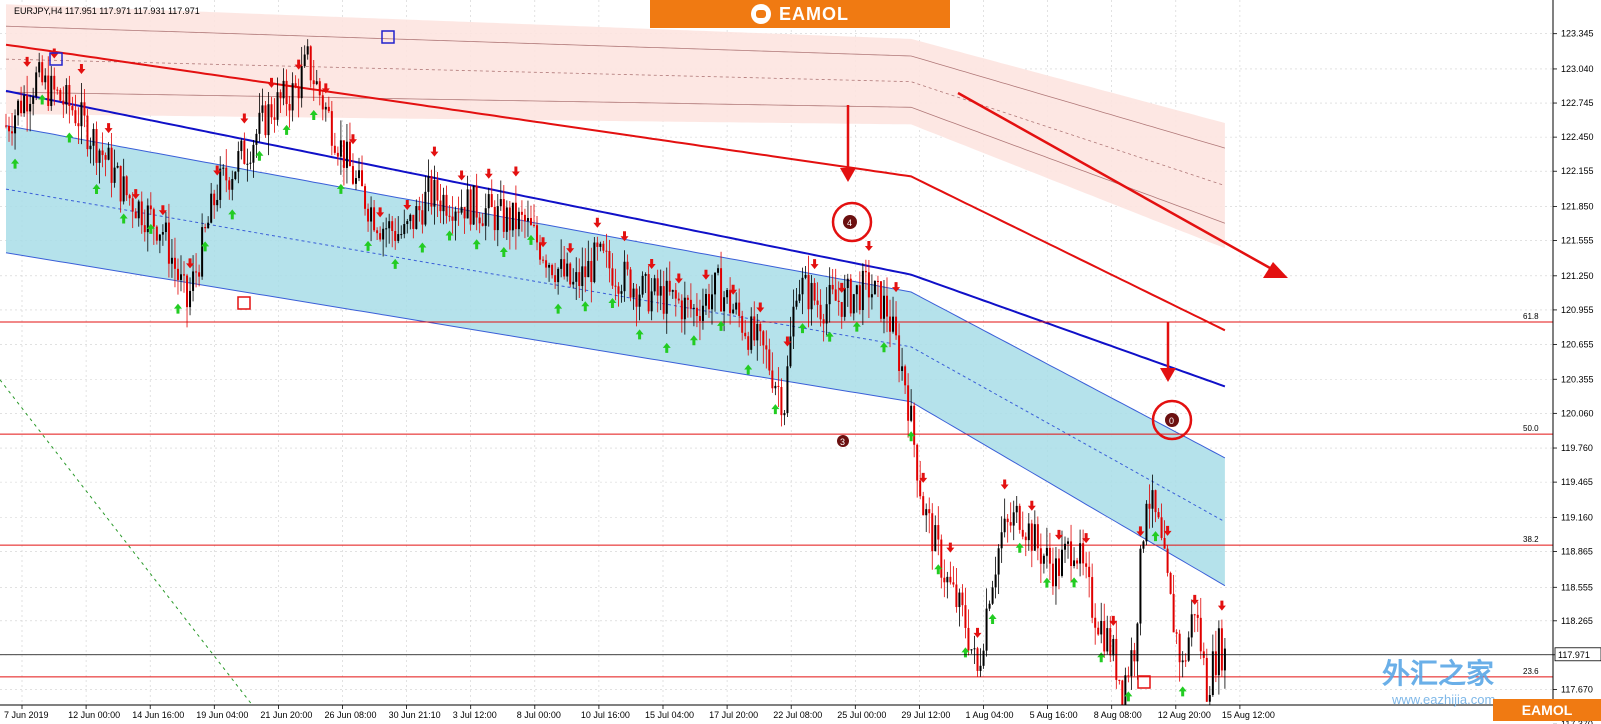  What do you see at coordinates (990, 715) in the screenshot?
I see `x-tick-label: 1 Aug 04:00` at bounding box center [990, 715].